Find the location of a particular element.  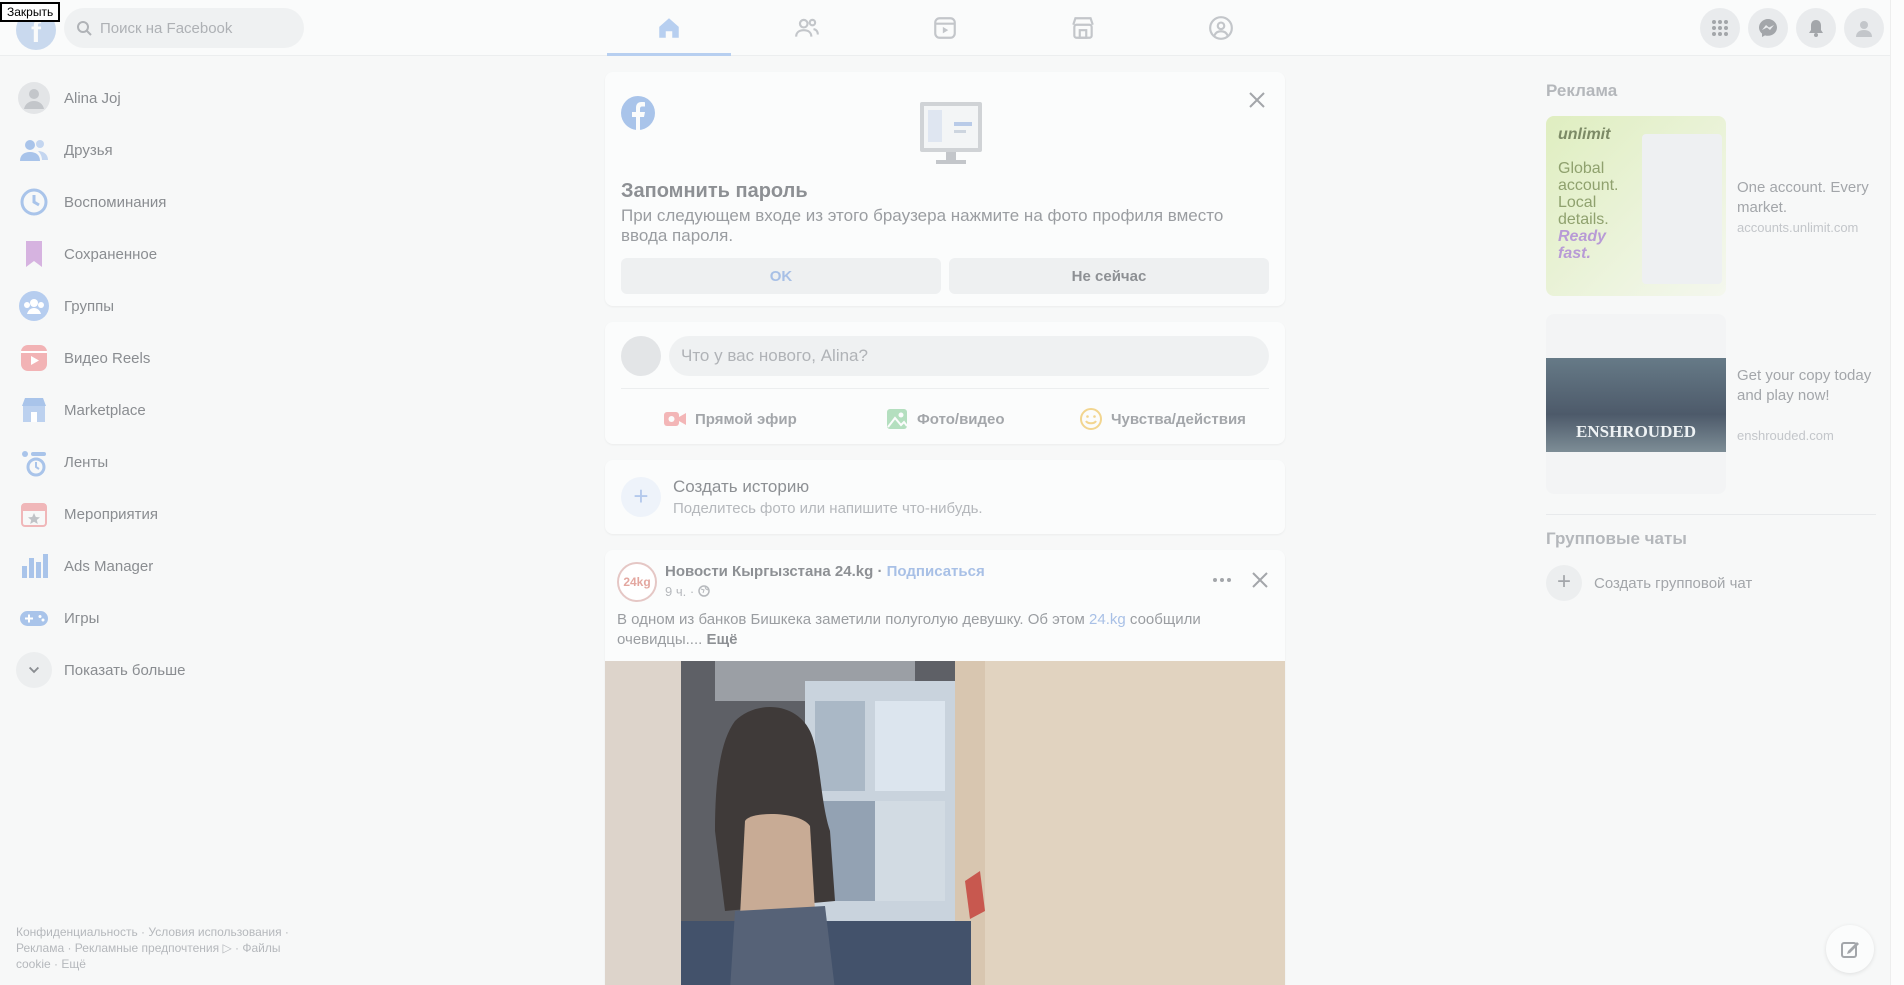

tab-marketplace is located at coordinates (1083, 28).